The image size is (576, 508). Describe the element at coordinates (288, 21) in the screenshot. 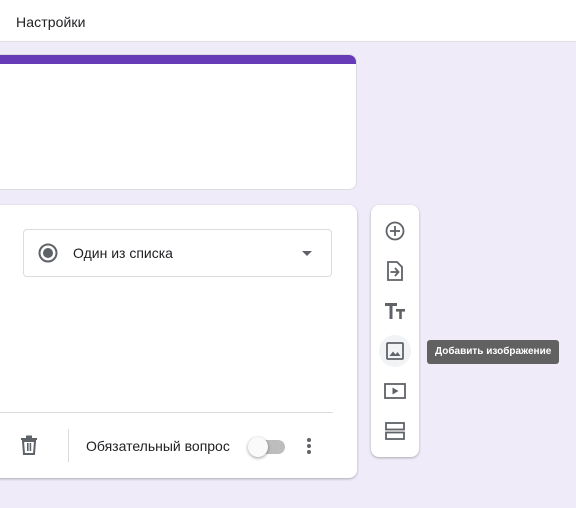

I see `top-bar: Настройки` at that location.